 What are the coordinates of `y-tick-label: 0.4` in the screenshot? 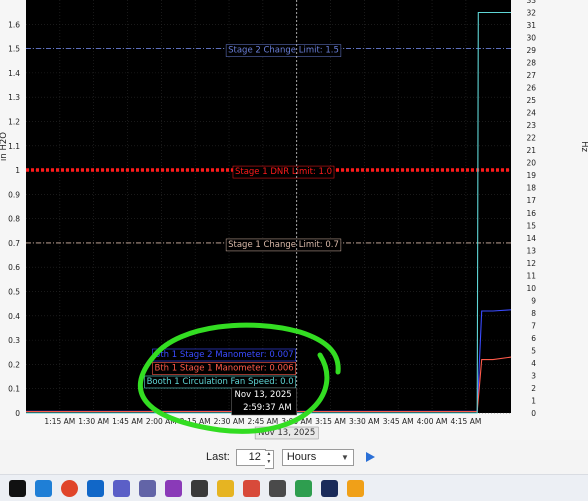 It's located at (14, 316).